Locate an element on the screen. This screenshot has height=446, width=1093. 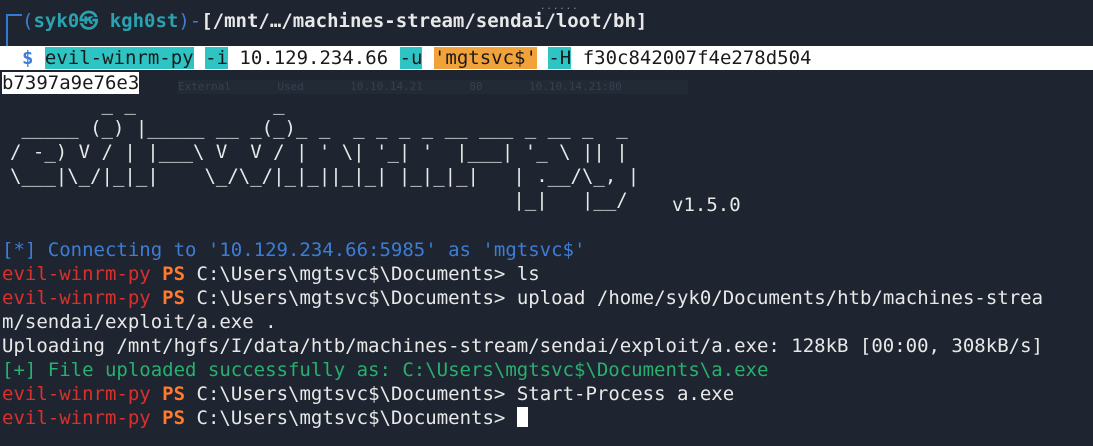
command-flag-i: -i is located at coordinates (216, 58).